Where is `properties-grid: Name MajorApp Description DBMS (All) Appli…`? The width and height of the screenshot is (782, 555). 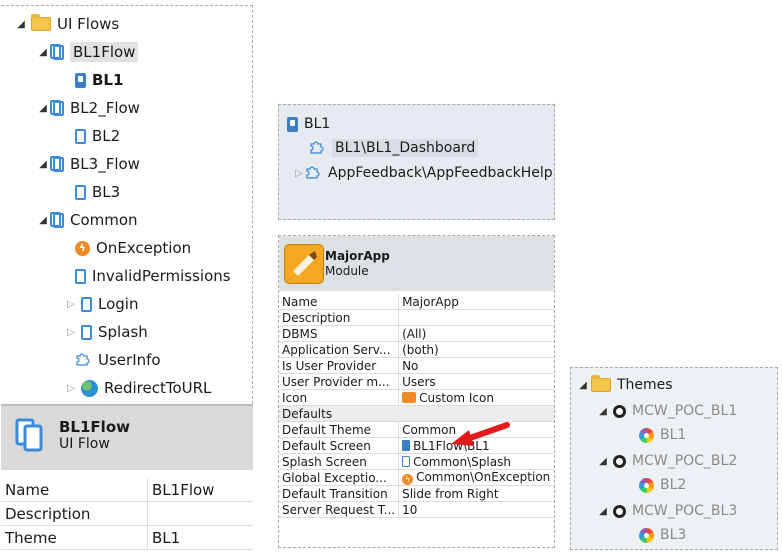 properties-grid: Name MajorApp Description DBMS (All) Appli… is located at coordinates (416, 406).